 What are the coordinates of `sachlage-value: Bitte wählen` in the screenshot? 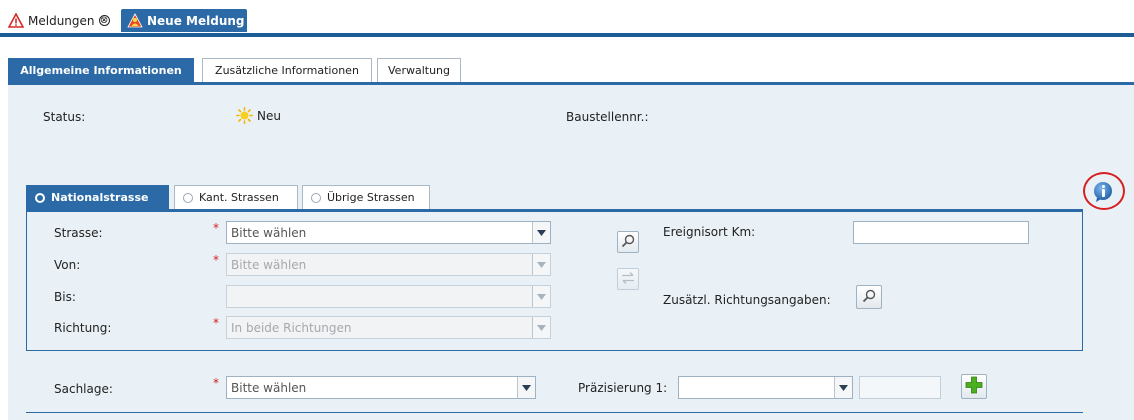 It's located at (269, 387).